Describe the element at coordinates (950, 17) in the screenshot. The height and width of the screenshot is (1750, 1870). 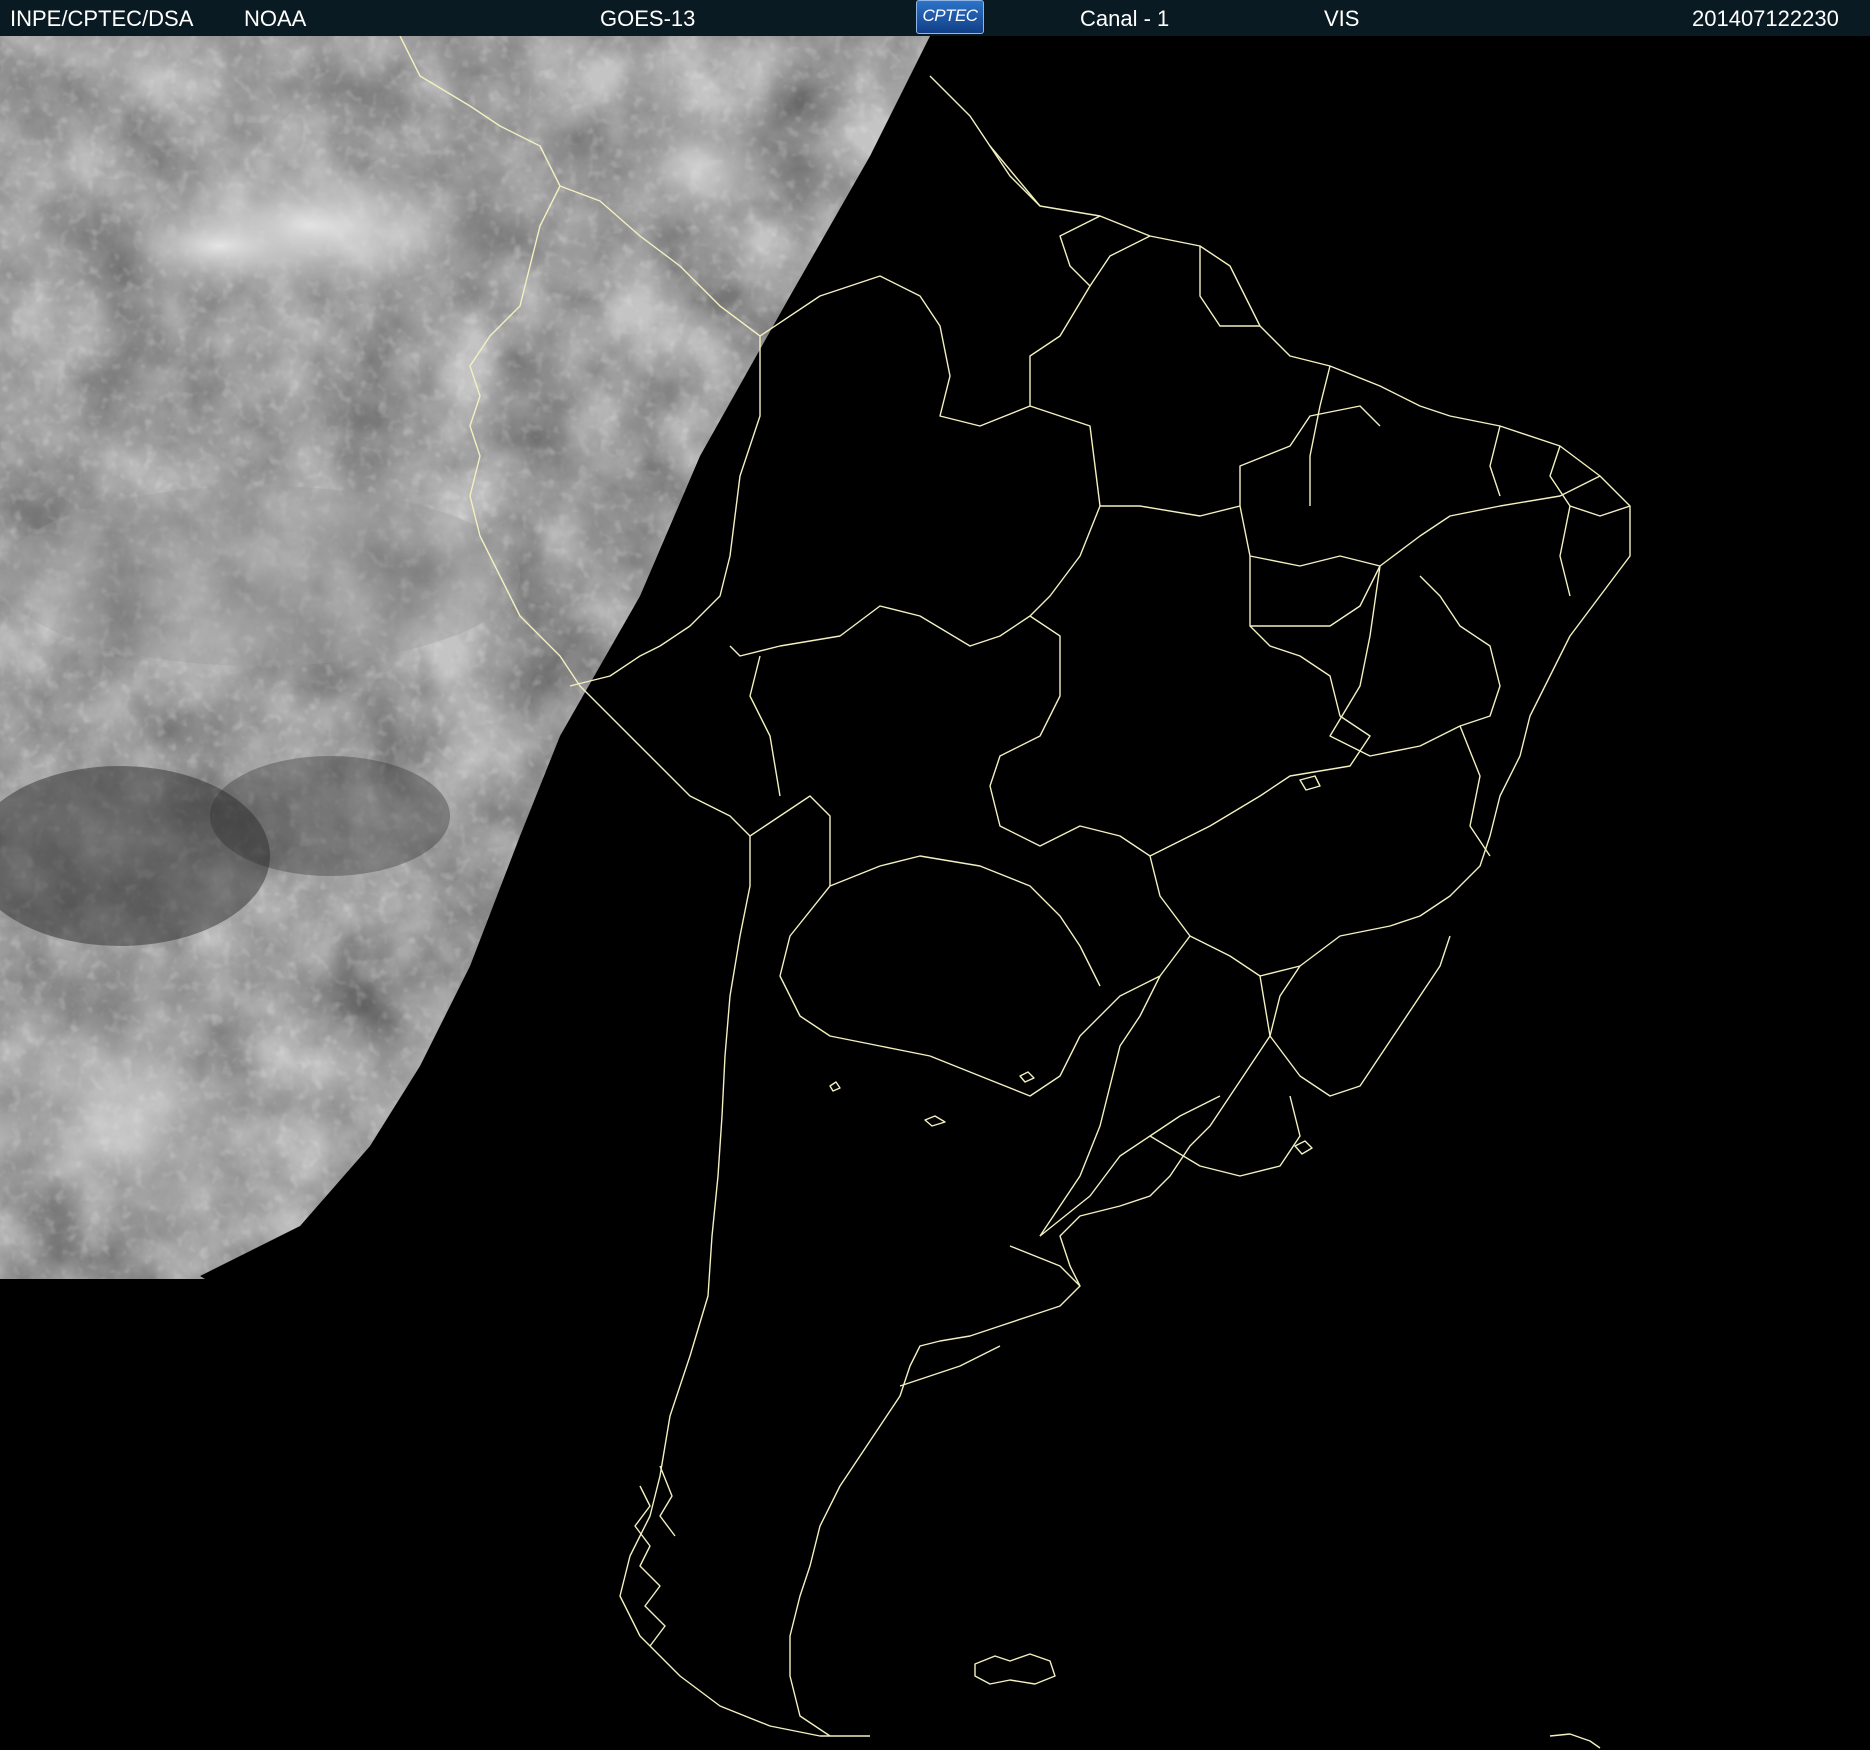
I see `cptec-logo: CPTEC` at that location.